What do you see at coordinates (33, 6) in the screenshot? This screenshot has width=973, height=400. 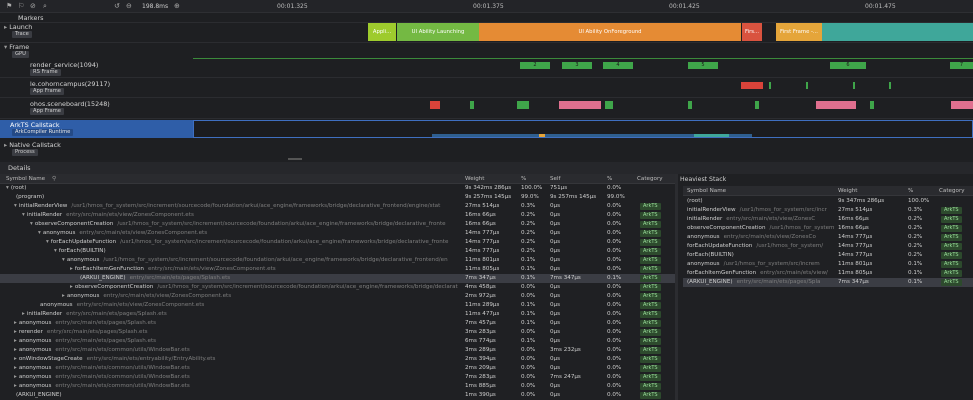 I see `disable-icon: ⊘` at bounding box center [33, 6].